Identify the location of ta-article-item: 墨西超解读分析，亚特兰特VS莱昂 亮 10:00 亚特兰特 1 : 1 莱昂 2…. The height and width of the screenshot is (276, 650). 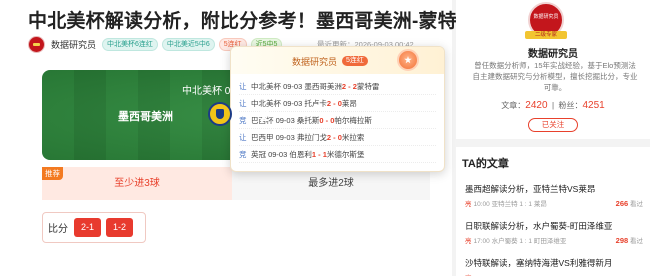
(554, 195).